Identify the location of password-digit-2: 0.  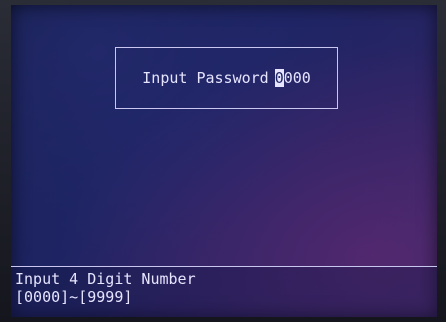
(288, 78).